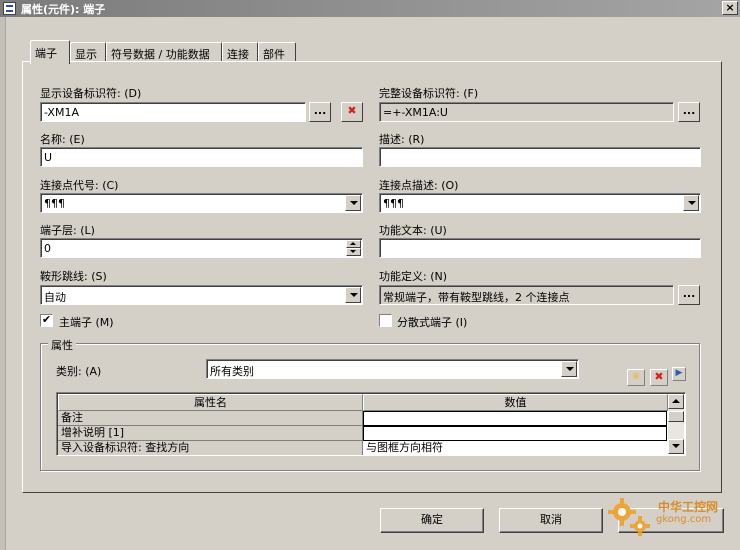  Describe the element at coordinates (3, 283) in the screenshot. I see `window-edge` at that location.